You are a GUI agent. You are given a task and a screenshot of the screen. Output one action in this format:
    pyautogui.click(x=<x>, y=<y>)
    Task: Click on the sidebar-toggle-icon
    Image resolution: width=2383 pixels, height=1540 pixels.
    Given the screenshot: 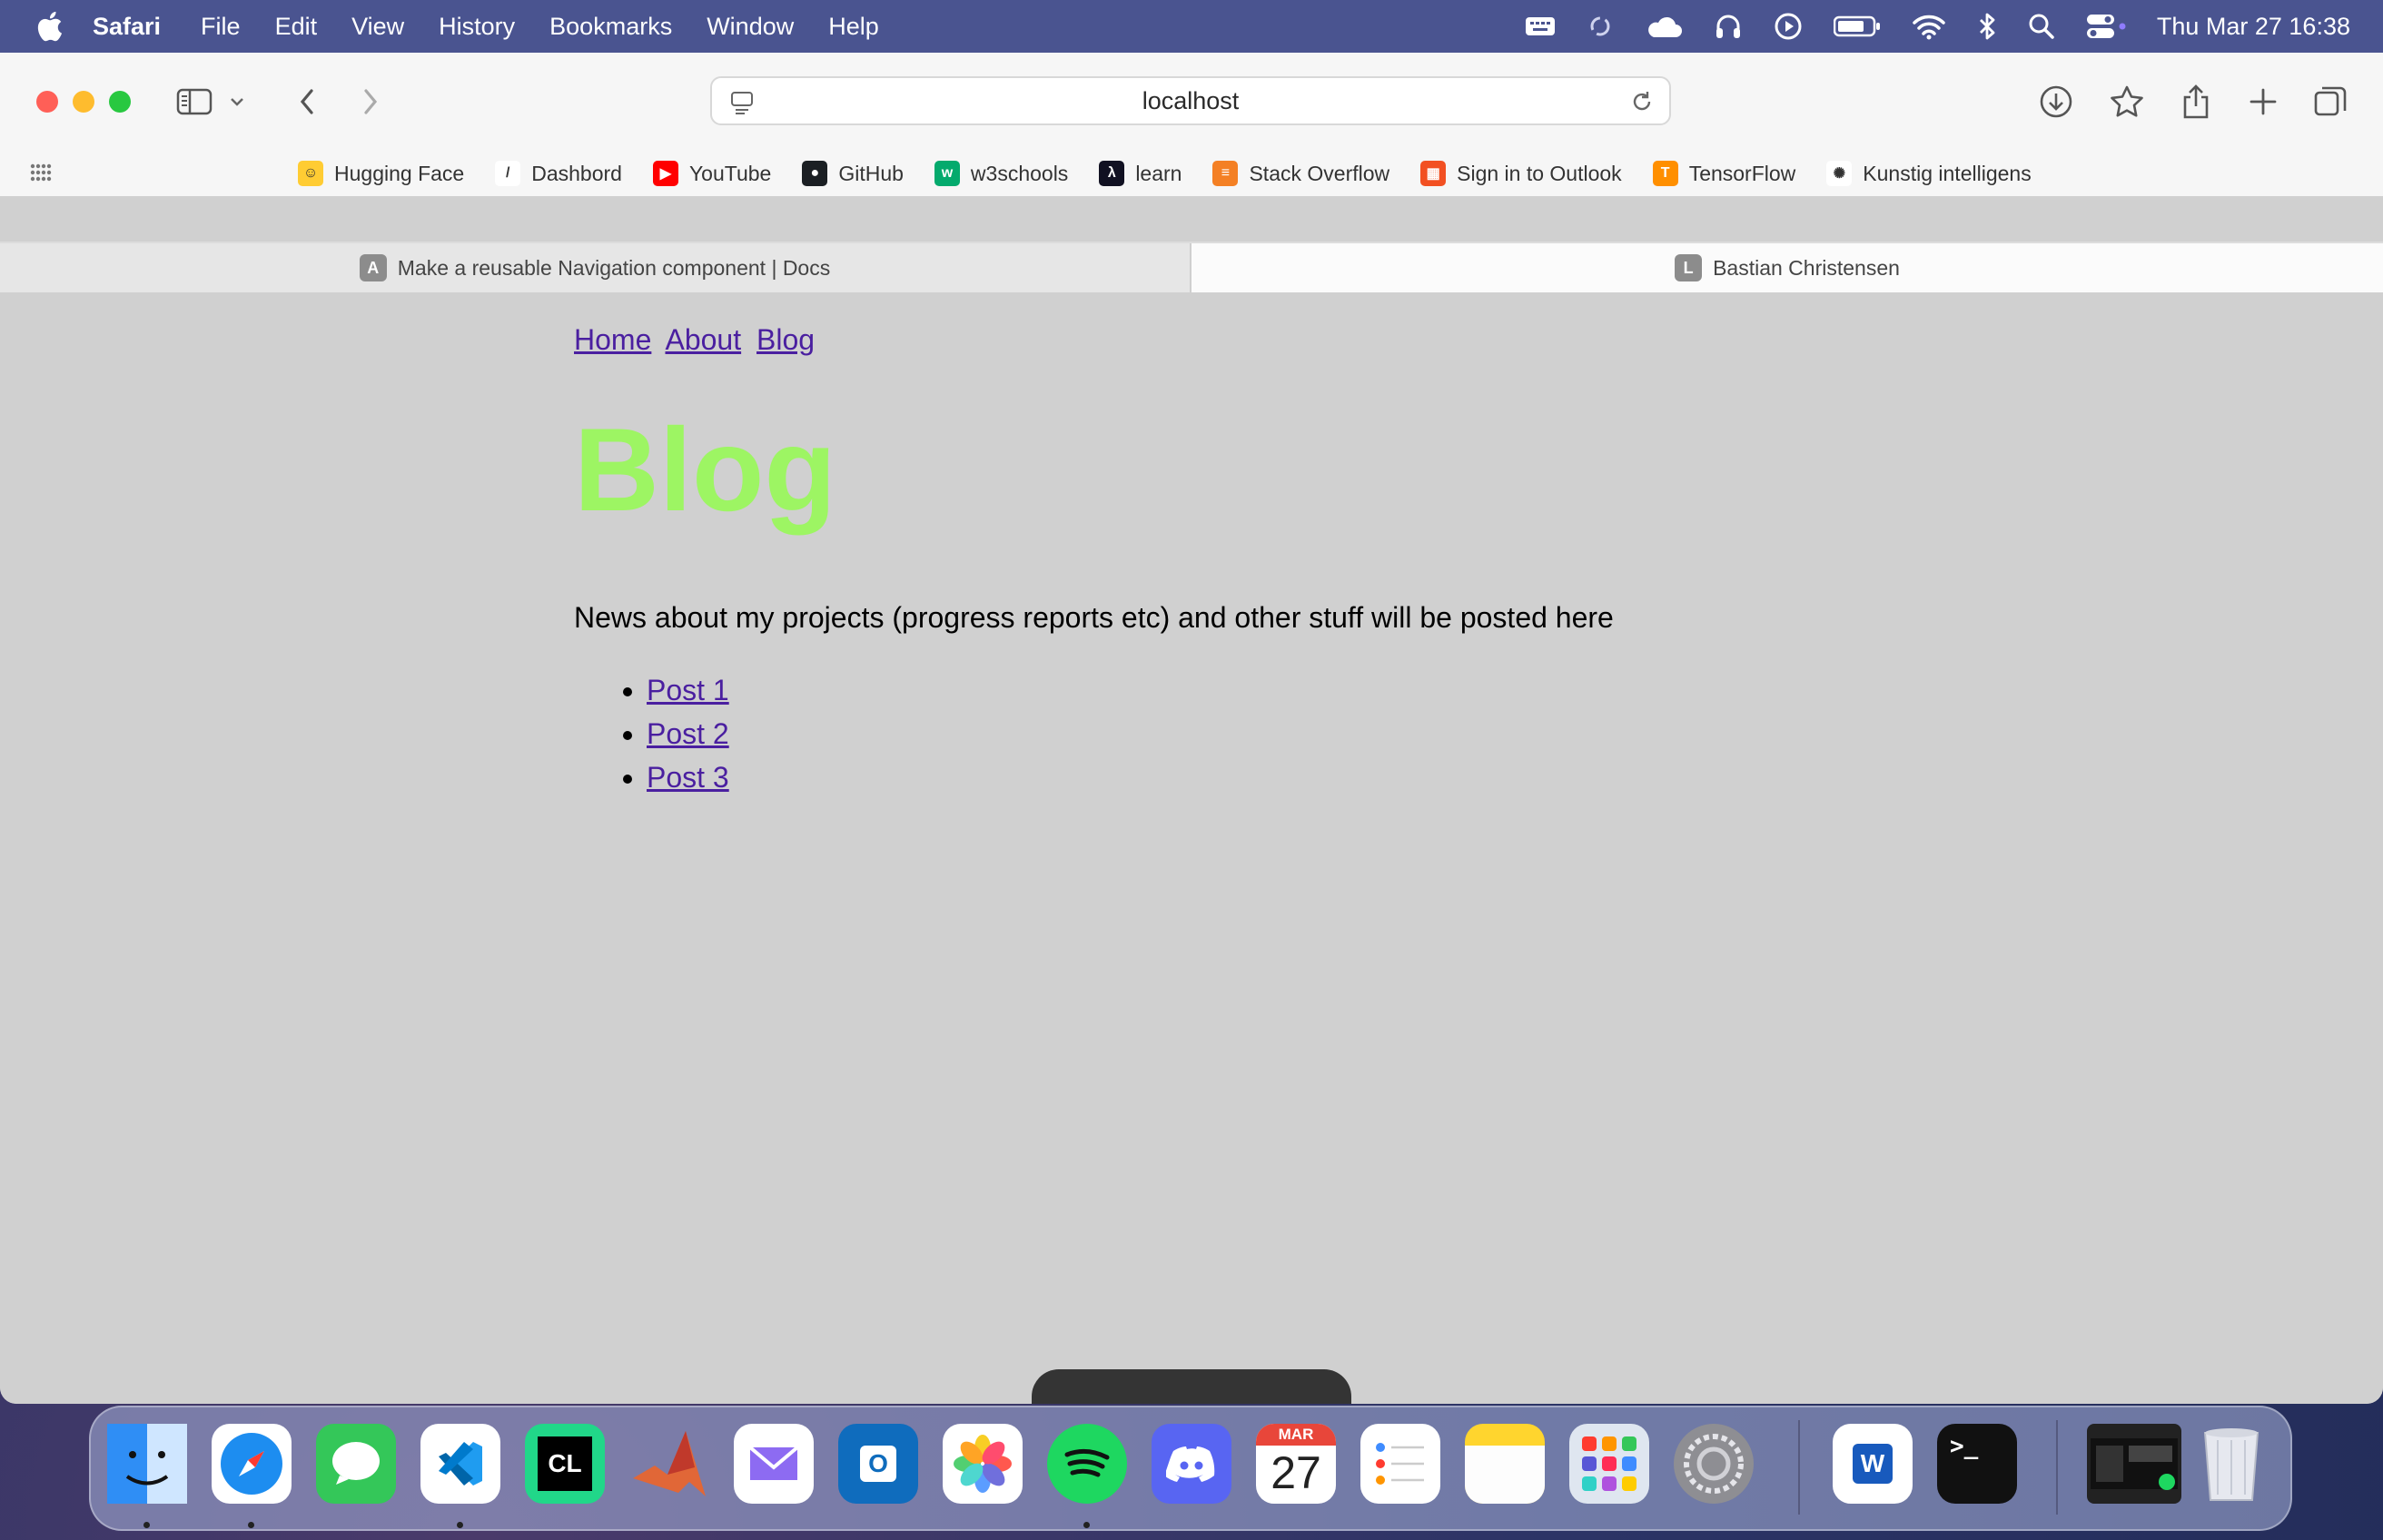 What is the action you would take?
    pyautogui.click(x=194, y=101)
    